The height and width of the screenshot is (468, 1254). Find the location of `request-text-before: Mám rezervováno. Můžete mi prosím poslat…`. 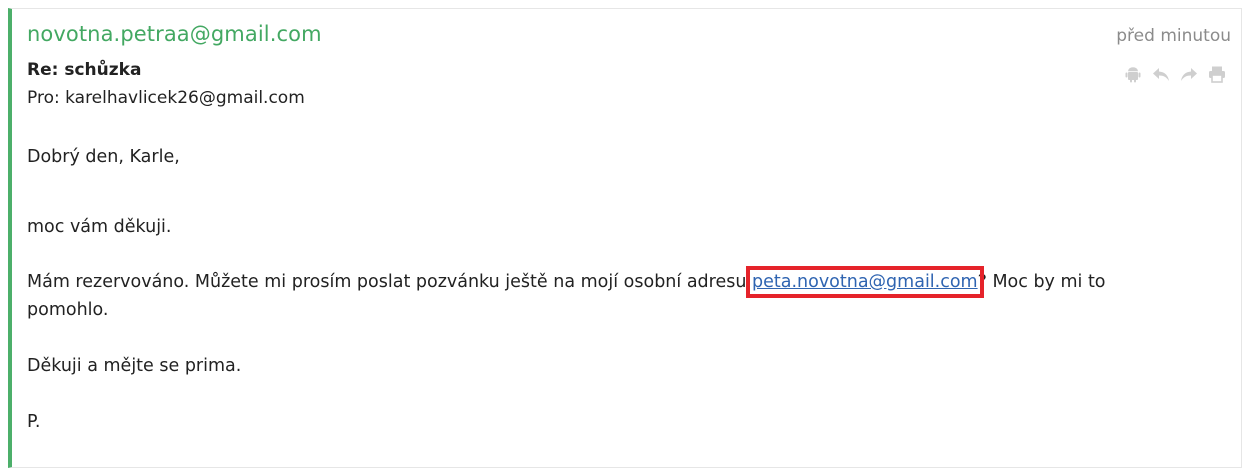

request-text-before: Mám rezervováno. Můžete mi prosím poslat… is located at coordinates (389, 282).